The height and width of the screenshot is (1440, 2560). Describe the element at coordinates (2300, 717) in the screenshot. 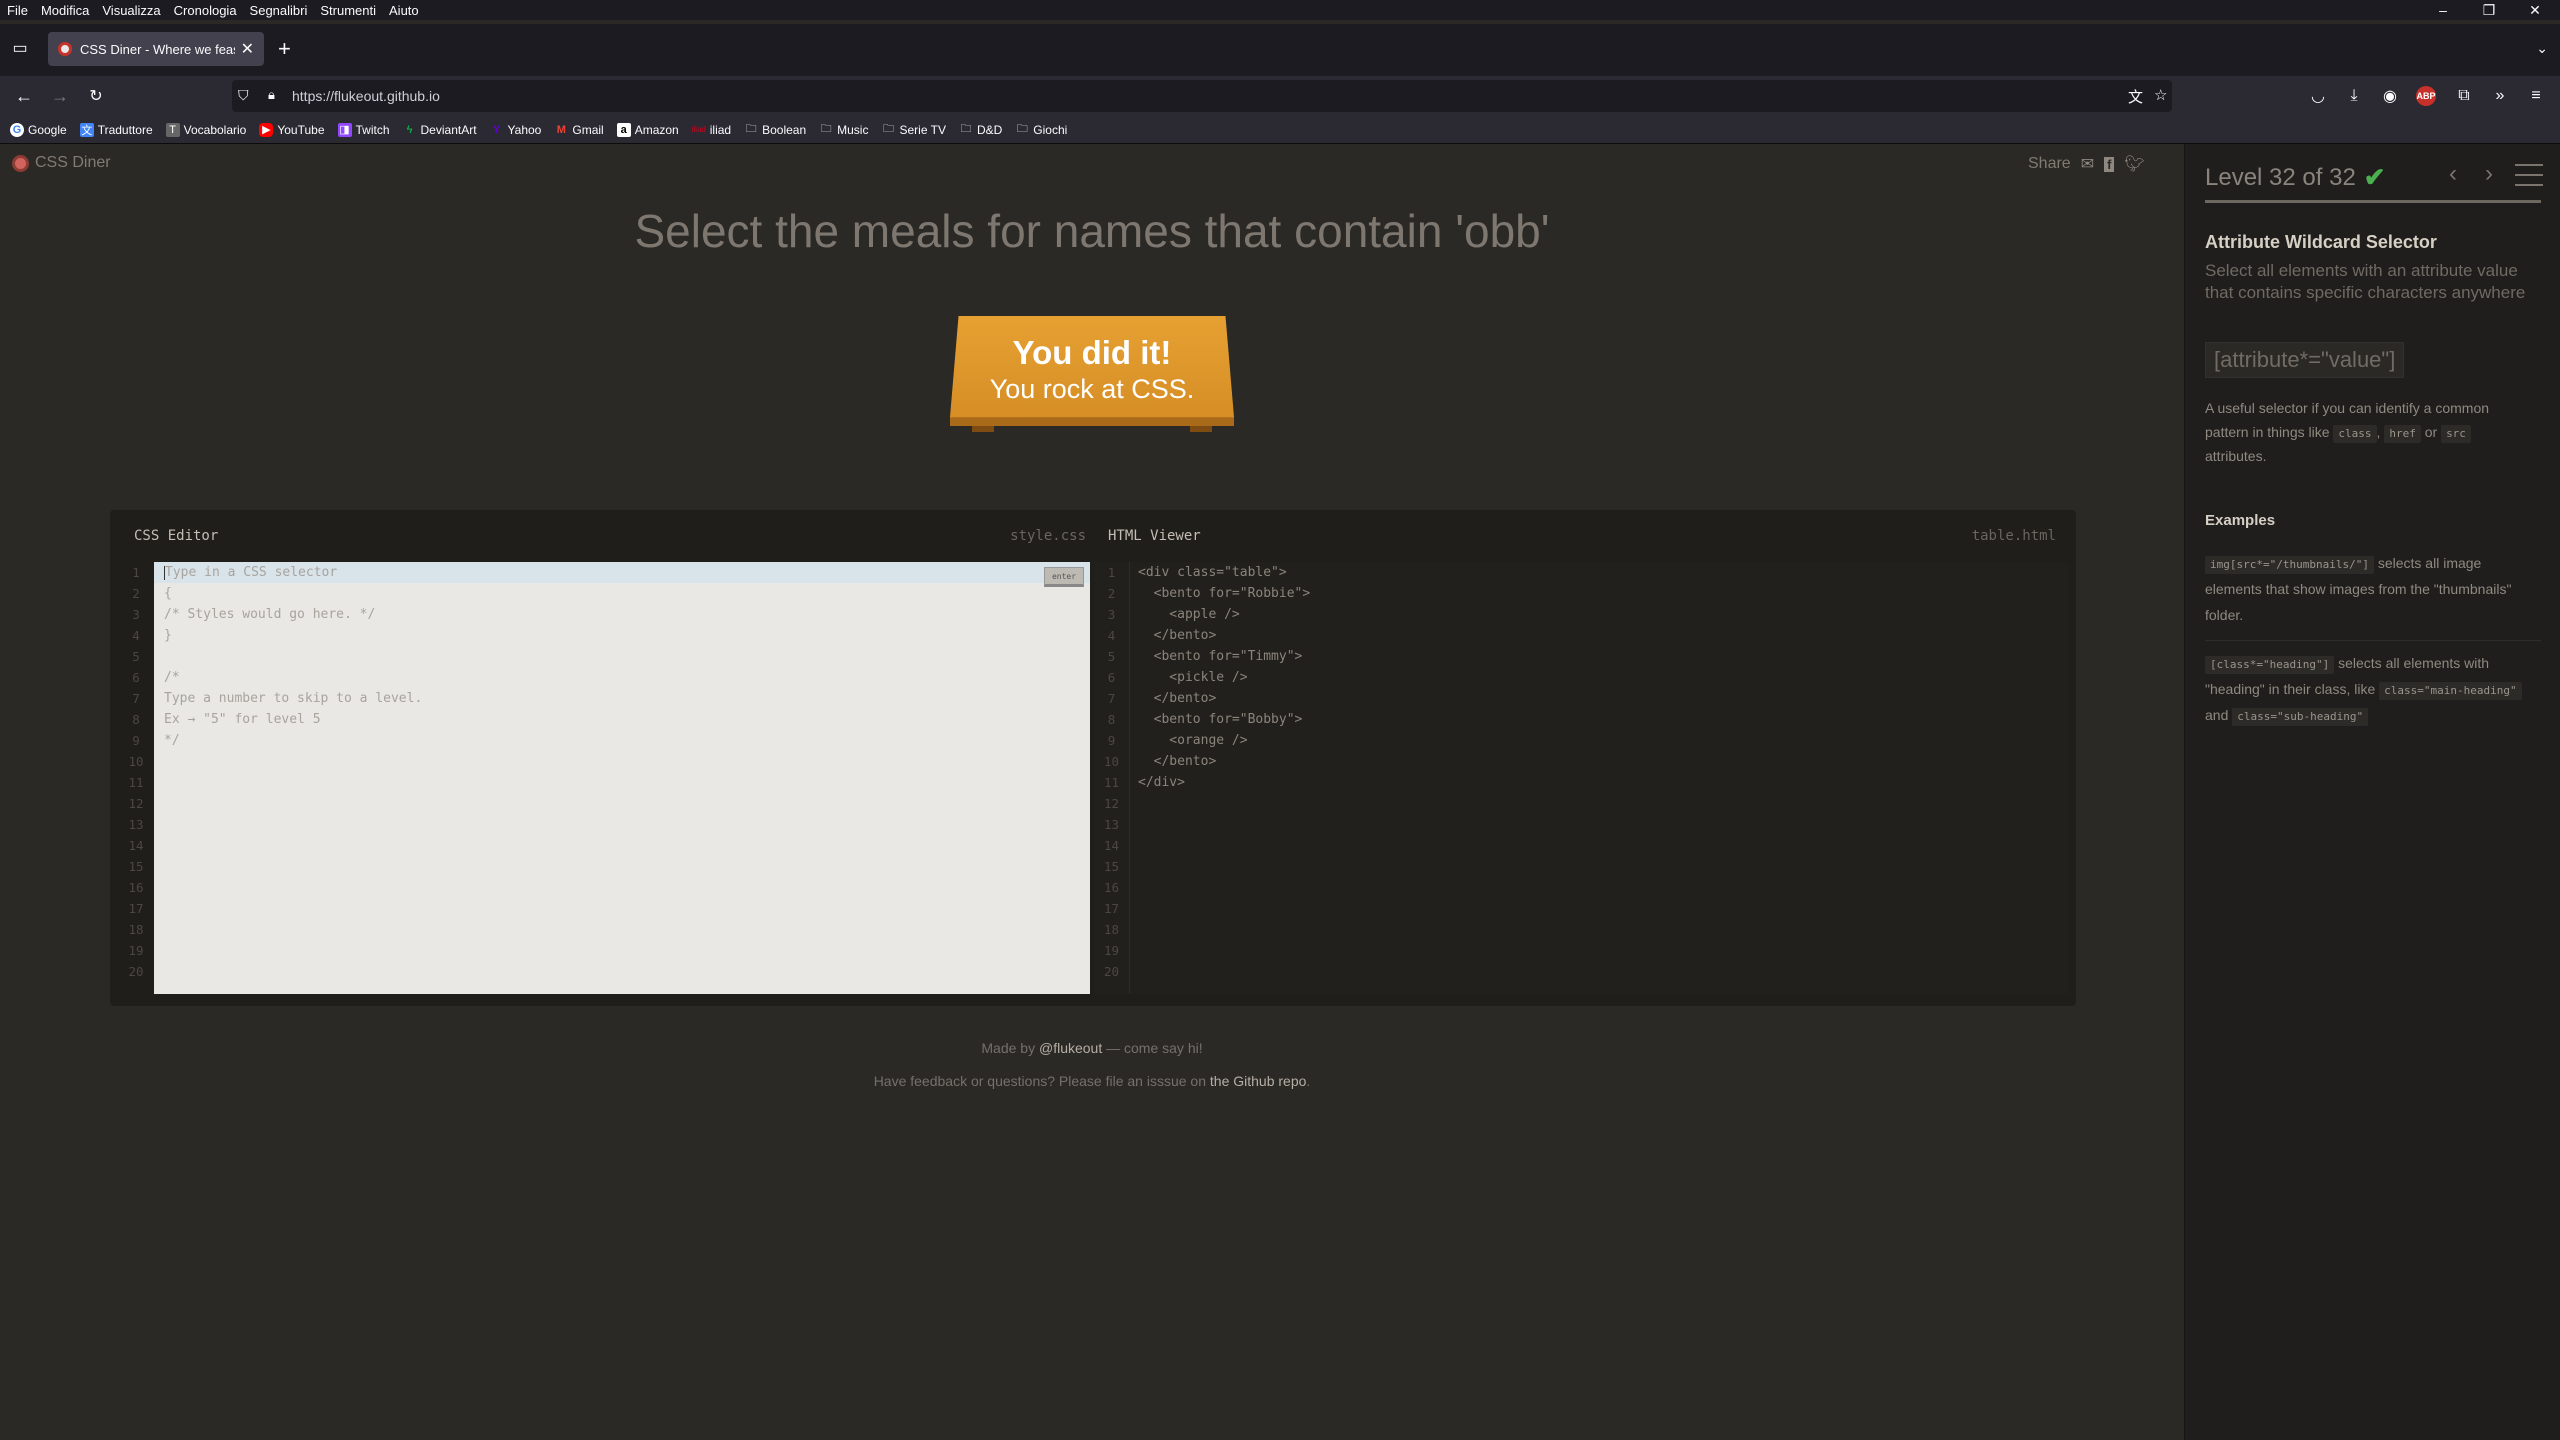

I see `example-code: class="sub-heading"` at that location.